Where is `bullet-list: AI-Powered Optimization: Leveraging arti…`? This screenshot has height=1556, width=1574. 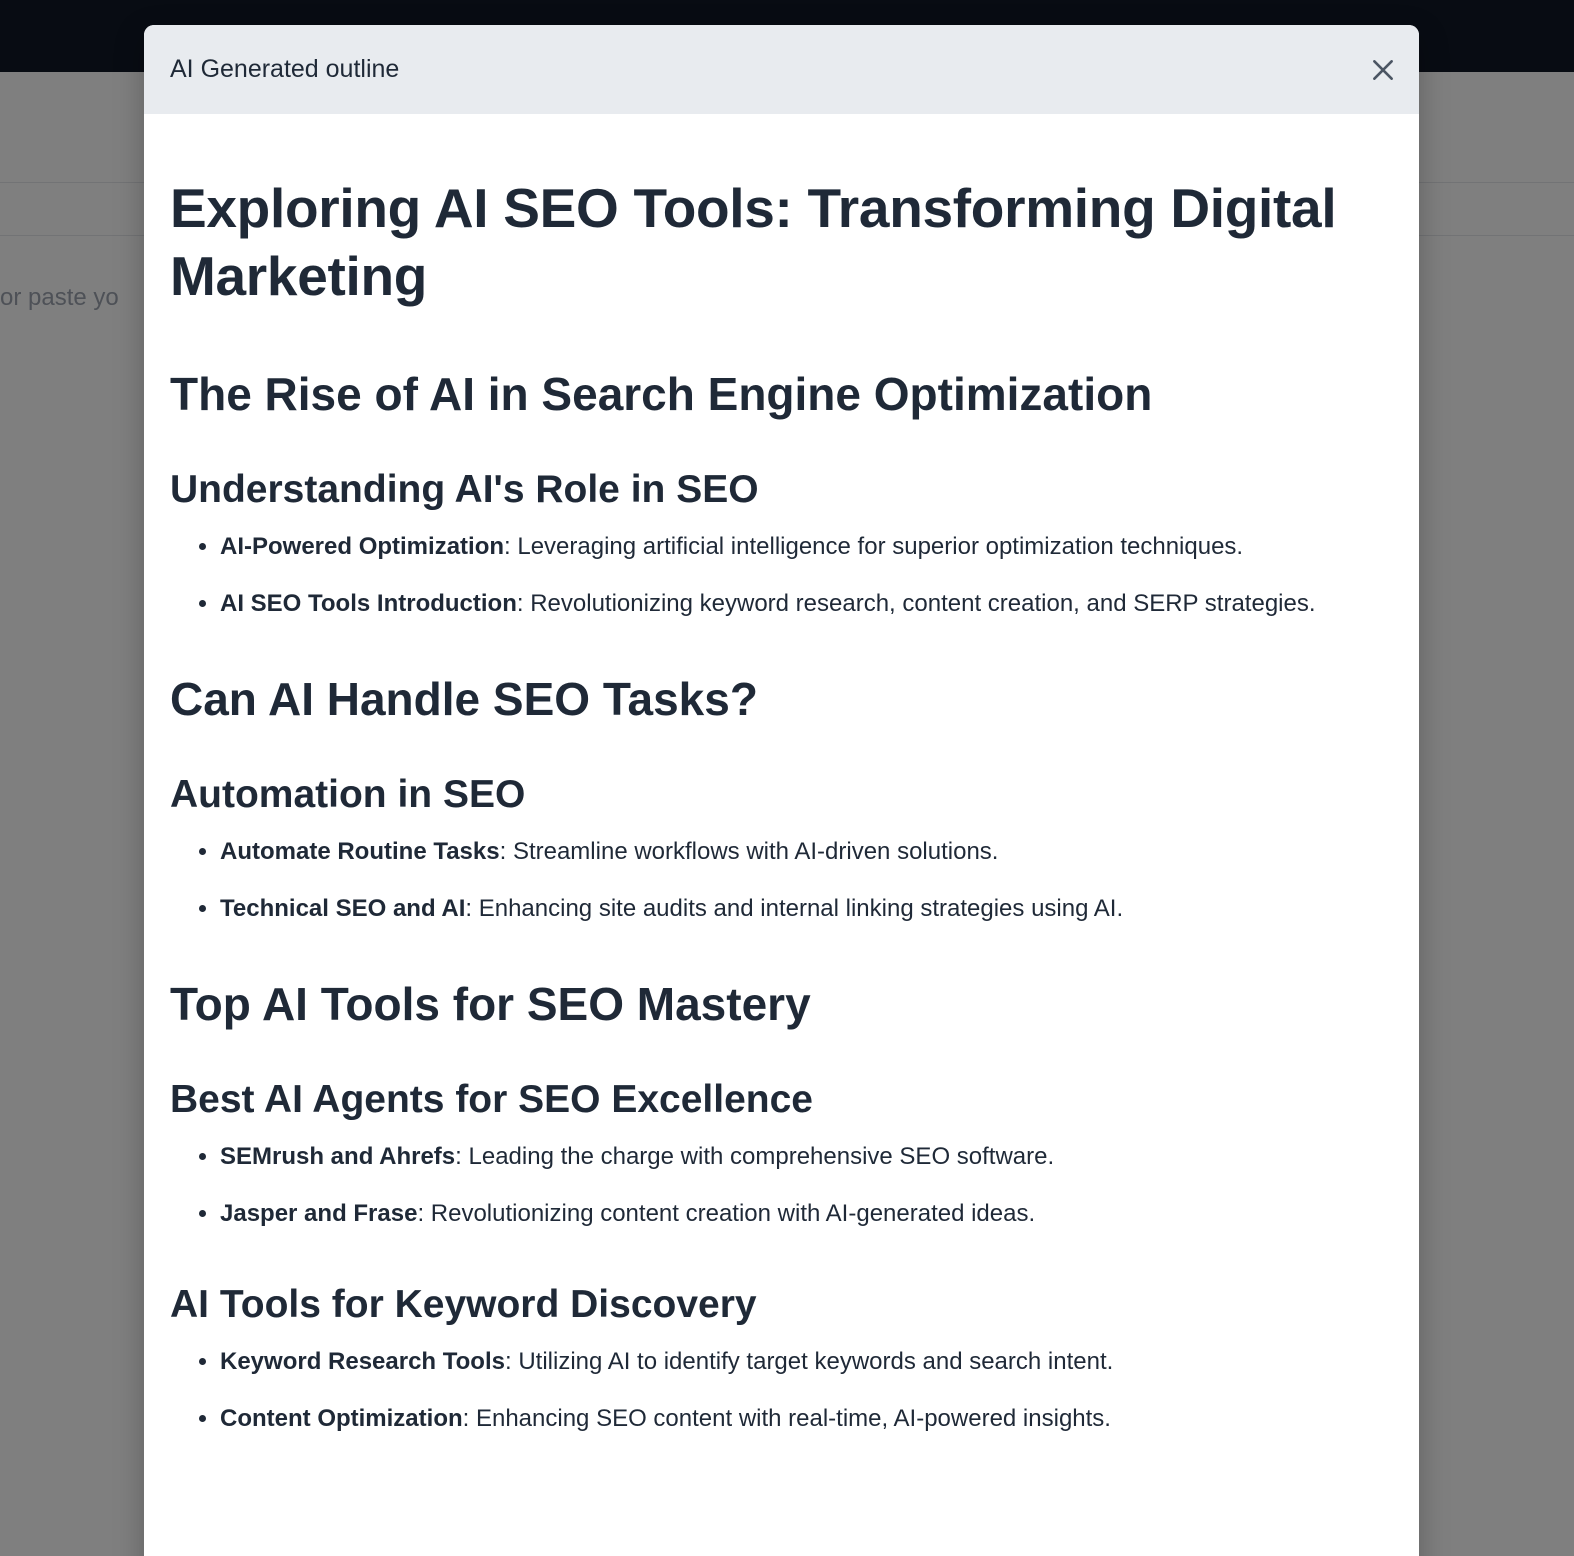
bullet-list: AI-Powered Optimization: Leveraging arti… is located at coordinates (781, 575).